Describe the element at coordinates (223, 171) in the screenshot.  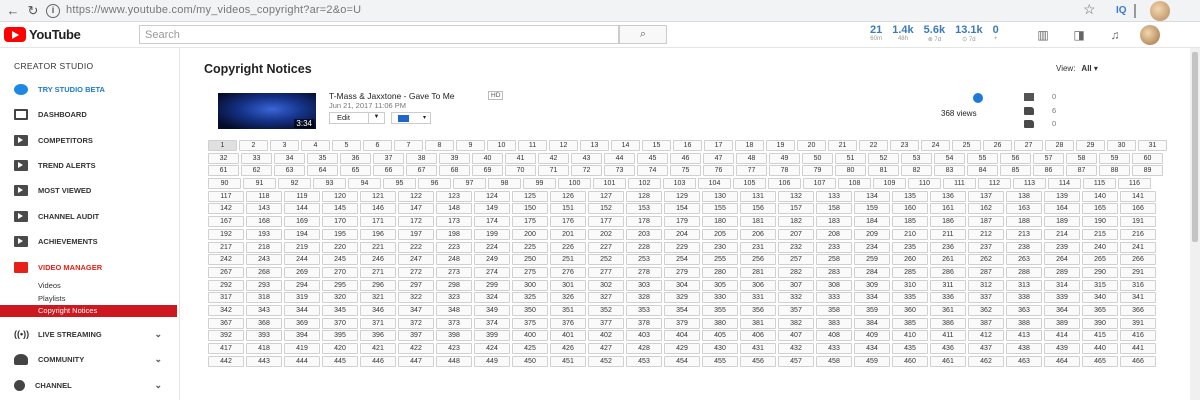
I see `page-number-button: 61` at that location.